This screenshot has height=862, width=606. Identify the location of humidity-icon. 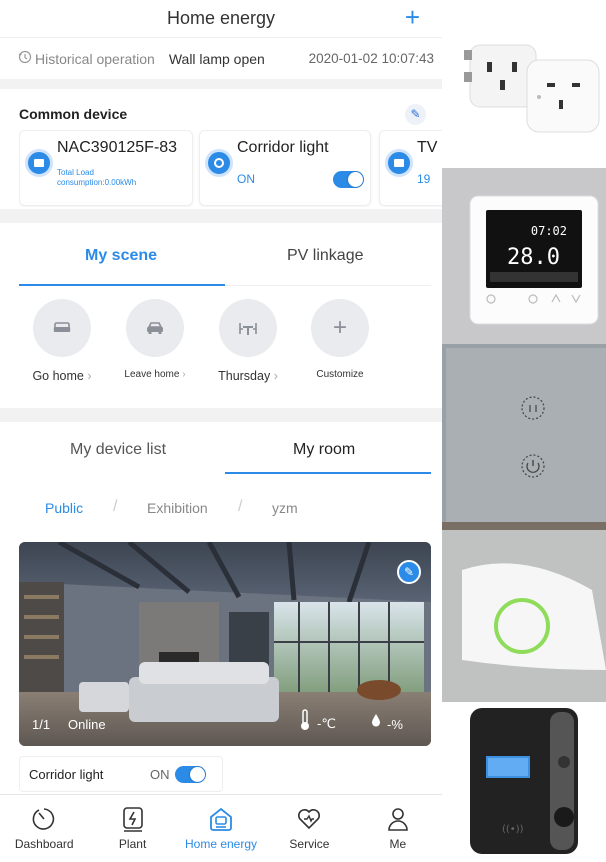
(376, 722).